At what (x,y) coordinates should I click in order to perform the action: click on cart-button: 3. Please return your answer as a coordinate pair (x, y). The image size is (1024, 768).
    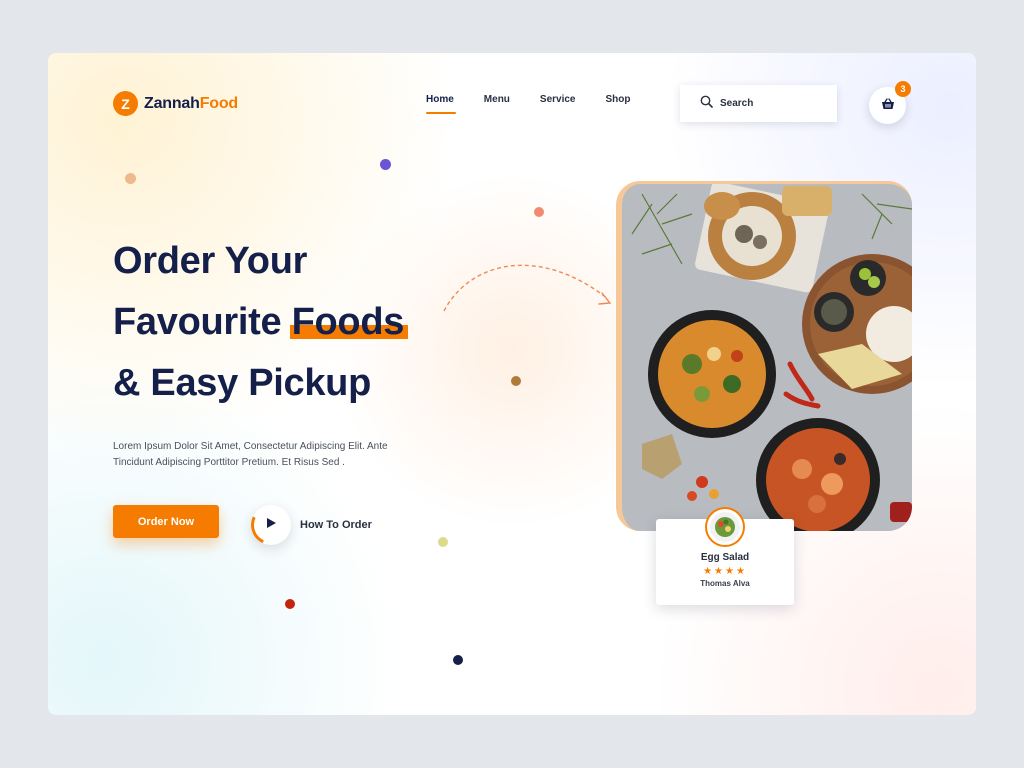
    Looking at the image, I should click on (890, 102).